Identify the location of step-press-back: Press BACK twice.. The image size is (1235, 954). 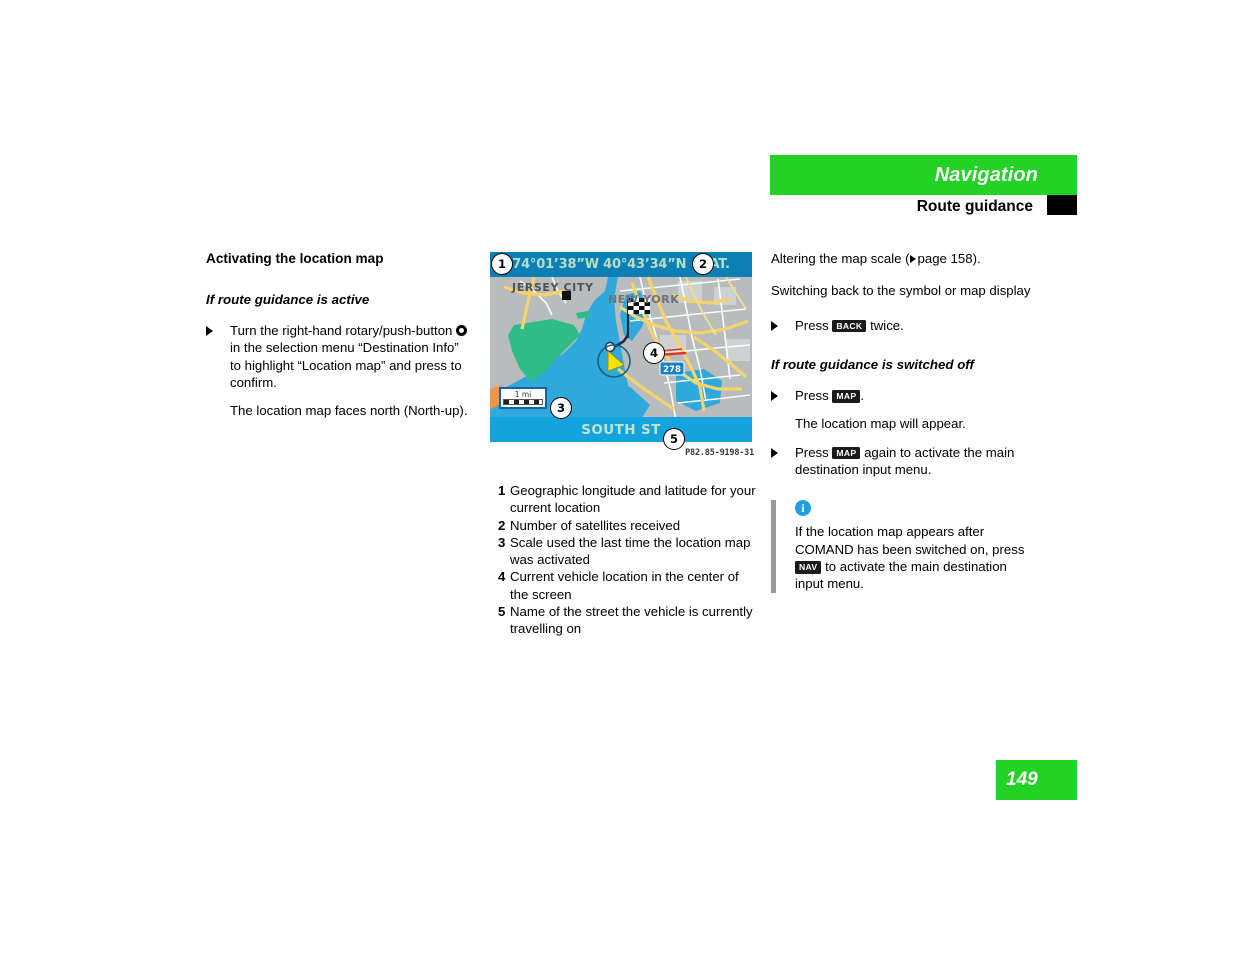
(904, 325).